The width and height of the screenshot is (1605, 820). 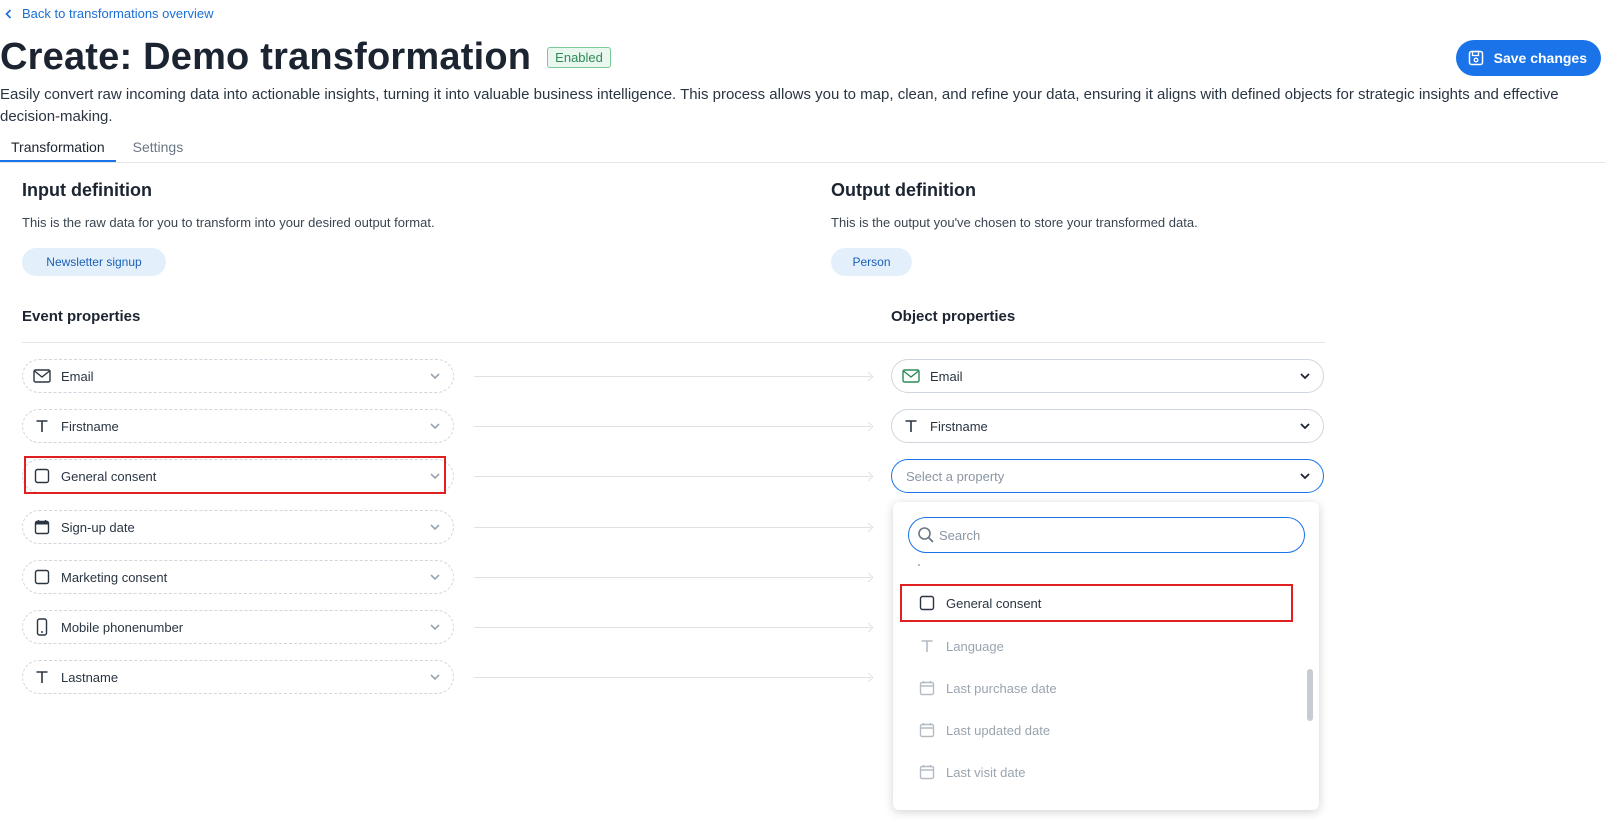 What do you see at coordinates (58, 149) in the screenshot?
I see `tab-transformation: Transformation` at bounding box center [58, 149].